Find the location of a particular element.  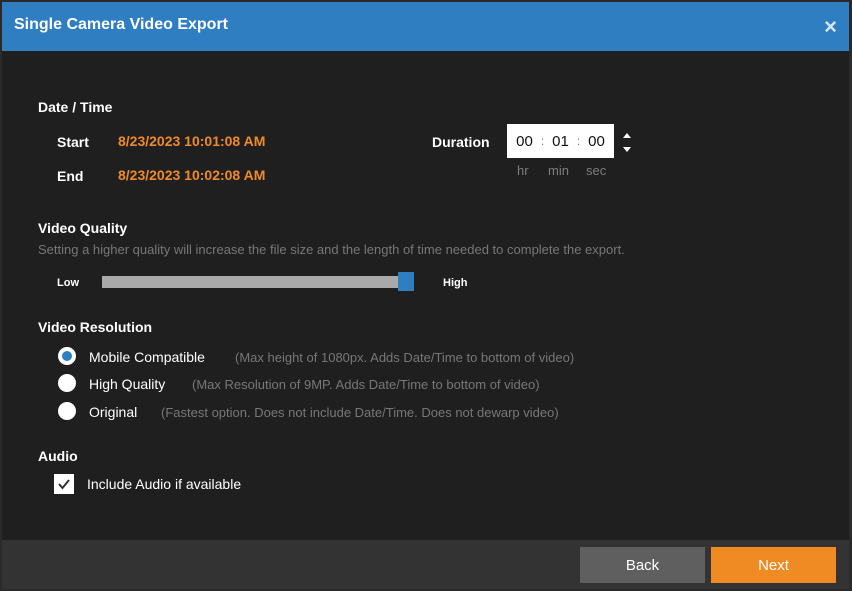

back-button: Back is located at coordinates (642, 565).